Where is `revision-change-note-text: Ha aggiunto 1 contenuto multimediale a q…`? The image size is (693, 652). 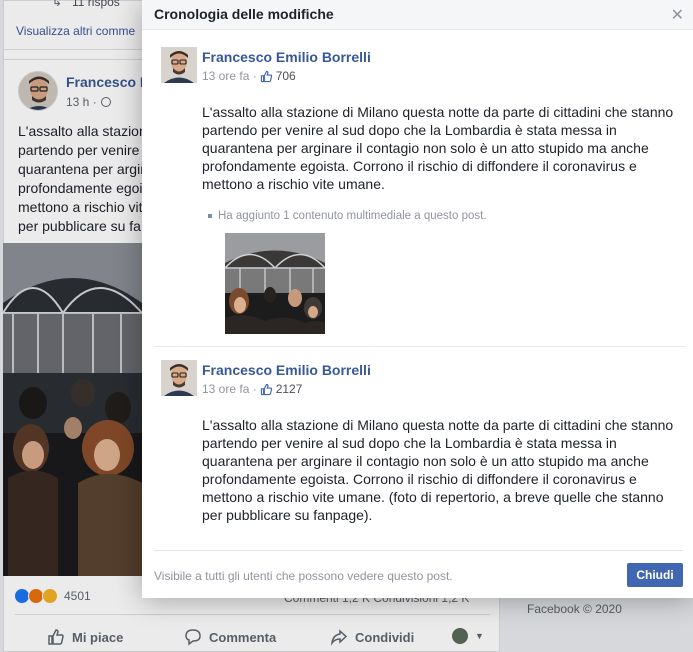 revision-change-note-text: Ha aggiunto 1 contenuto multimediale a q… is located at coordinates (352, 216).